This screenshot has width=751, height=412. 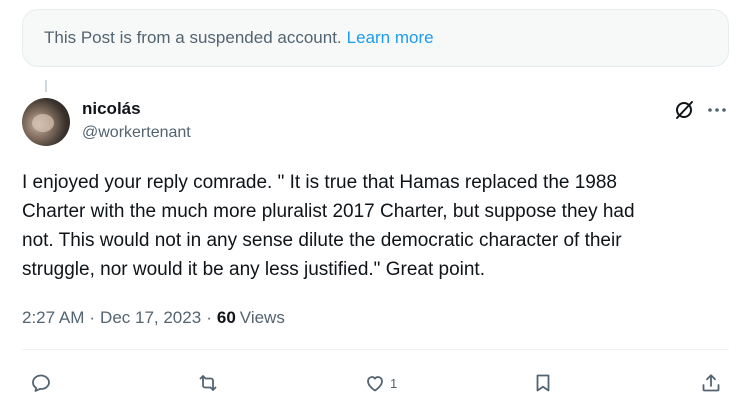 I want to click on grok-icon, so click(x=684, y=110).